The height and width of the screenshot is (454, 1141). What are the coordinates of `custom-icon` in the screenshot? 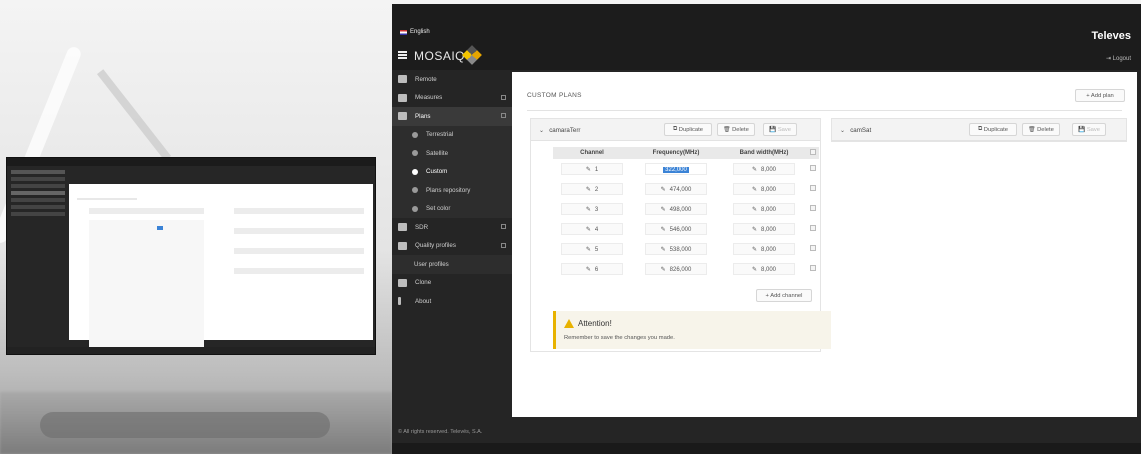 It's located at (415, 171).